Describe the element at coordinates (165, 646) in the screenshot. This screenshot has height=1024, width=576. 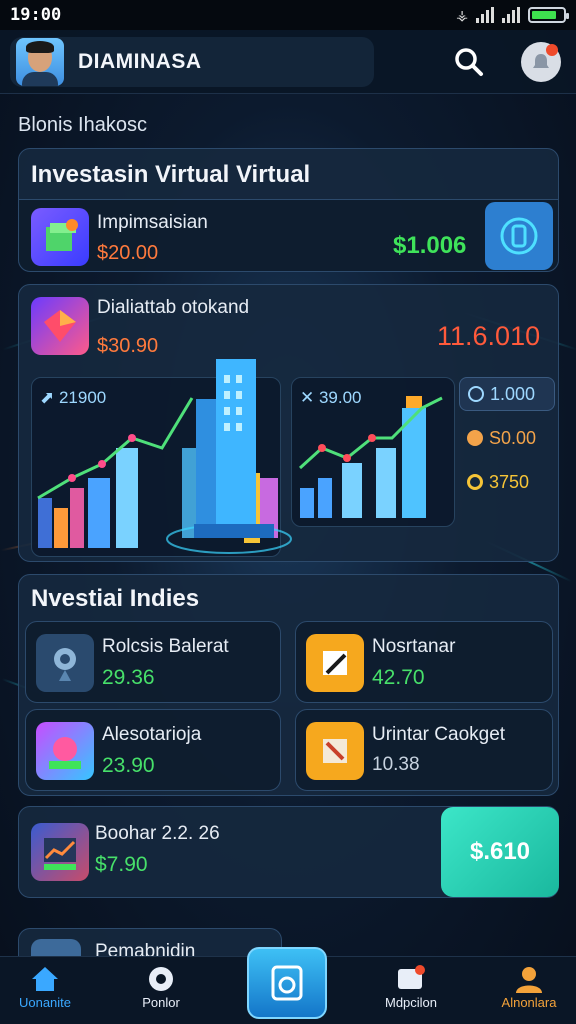
I see `indie-title: Rolcsis Balerat` at that location.